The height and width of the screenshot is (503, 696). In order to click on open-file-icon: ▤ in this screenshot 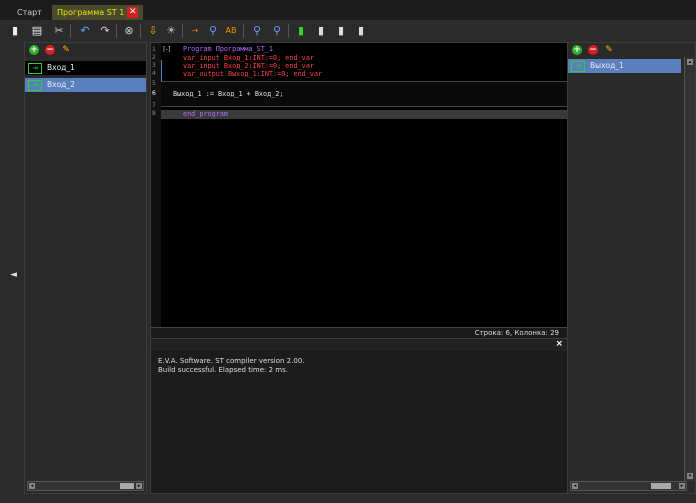, I will do `click(37, 31)`.